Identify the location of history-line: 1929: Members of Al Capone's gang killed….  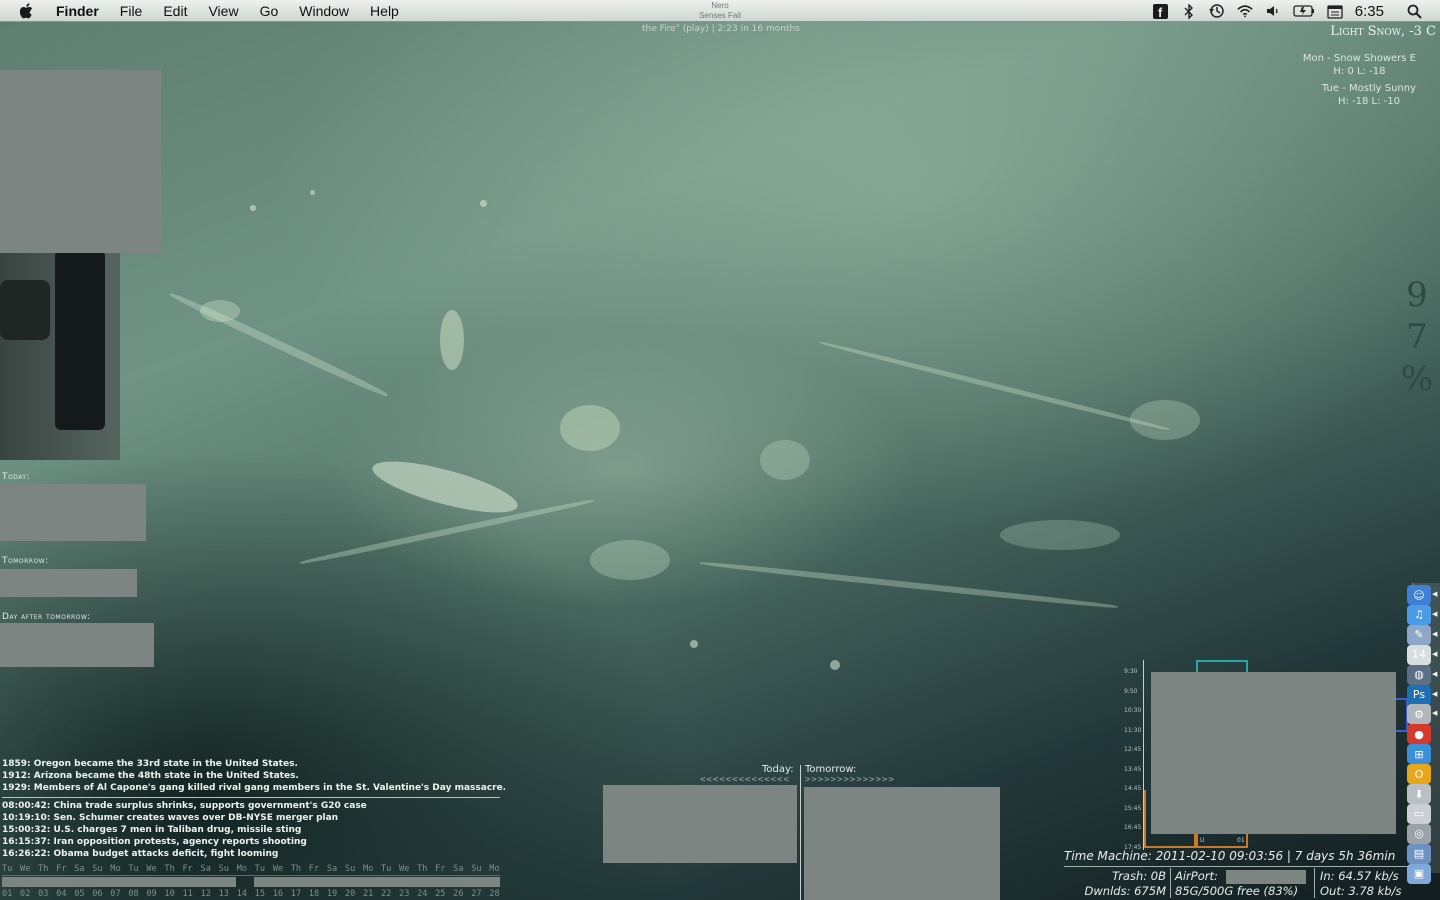
(254, 788).